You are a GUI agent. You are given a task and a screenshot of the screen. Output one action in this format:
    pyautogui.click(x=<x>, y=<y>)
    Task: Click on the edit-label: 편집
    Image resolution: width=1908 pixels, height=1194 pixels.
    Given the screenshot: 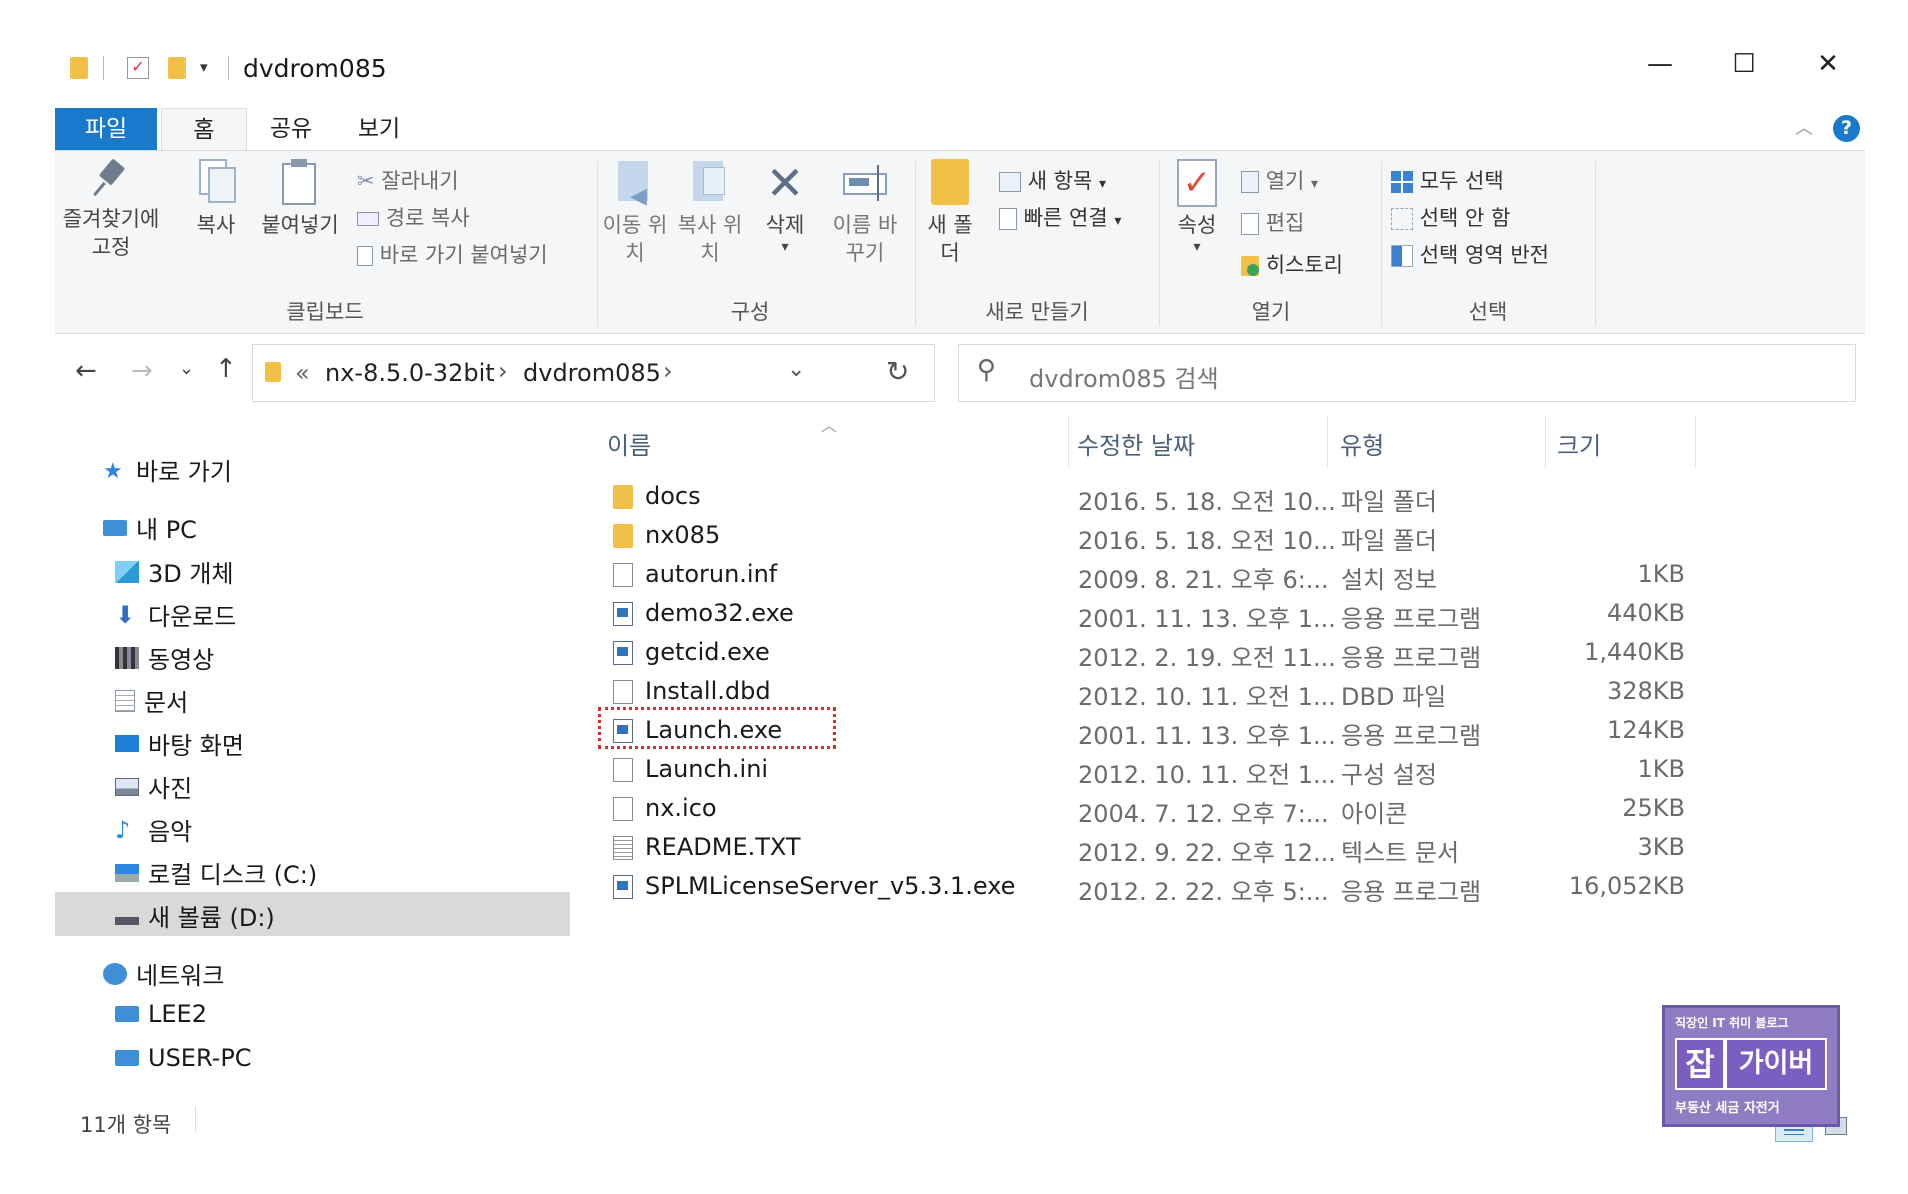 What is the action you would take?
    pyautogui.click(x=1285, y=223)
    